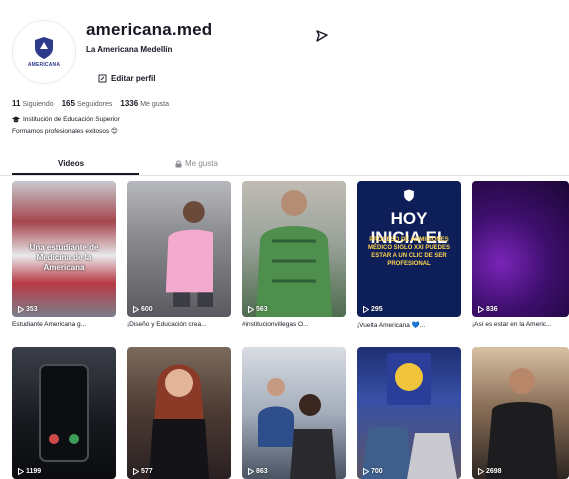 This screenshot has height=479, width=569. I want to click on view-count: 563, so click(258, 309).